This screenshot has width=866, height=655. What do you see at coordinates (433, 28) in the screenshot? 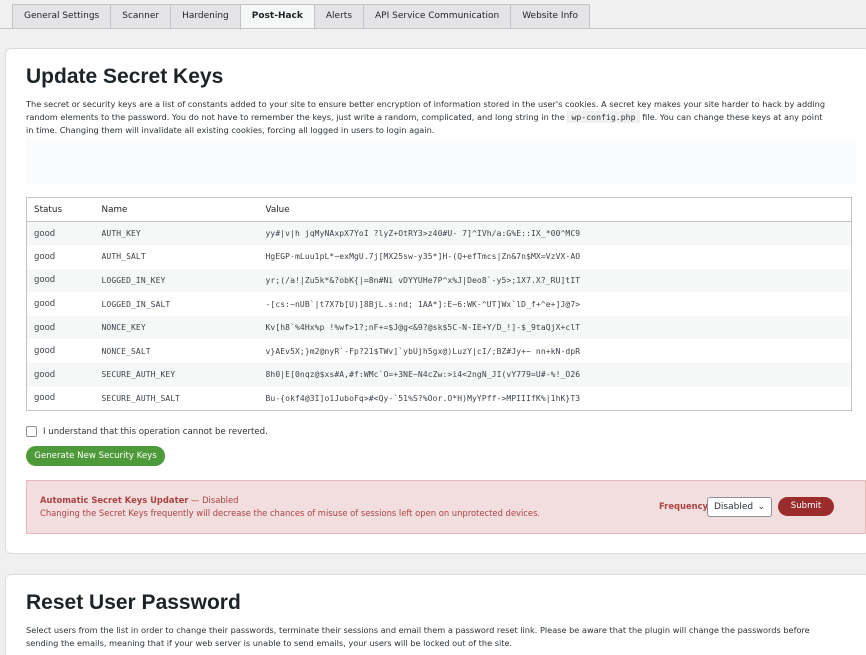
I see `tab-divider` at bounding box center [433, 28].